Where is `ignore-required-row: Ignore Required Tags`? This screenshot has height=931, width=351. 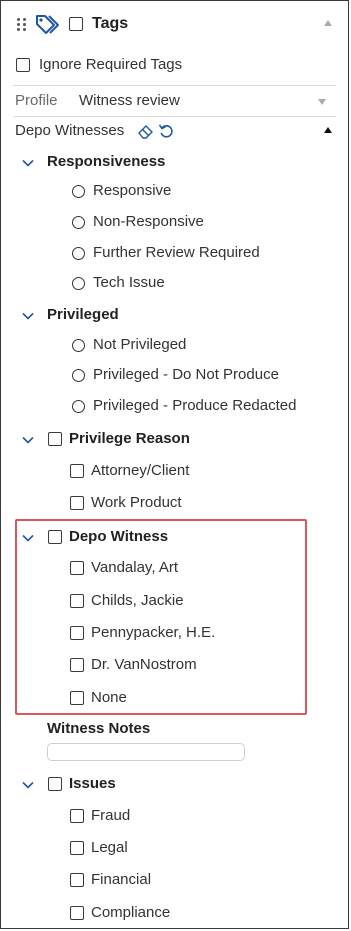
ignore-required-row: Ignore Required Tags is located at coordinates (174, 66).